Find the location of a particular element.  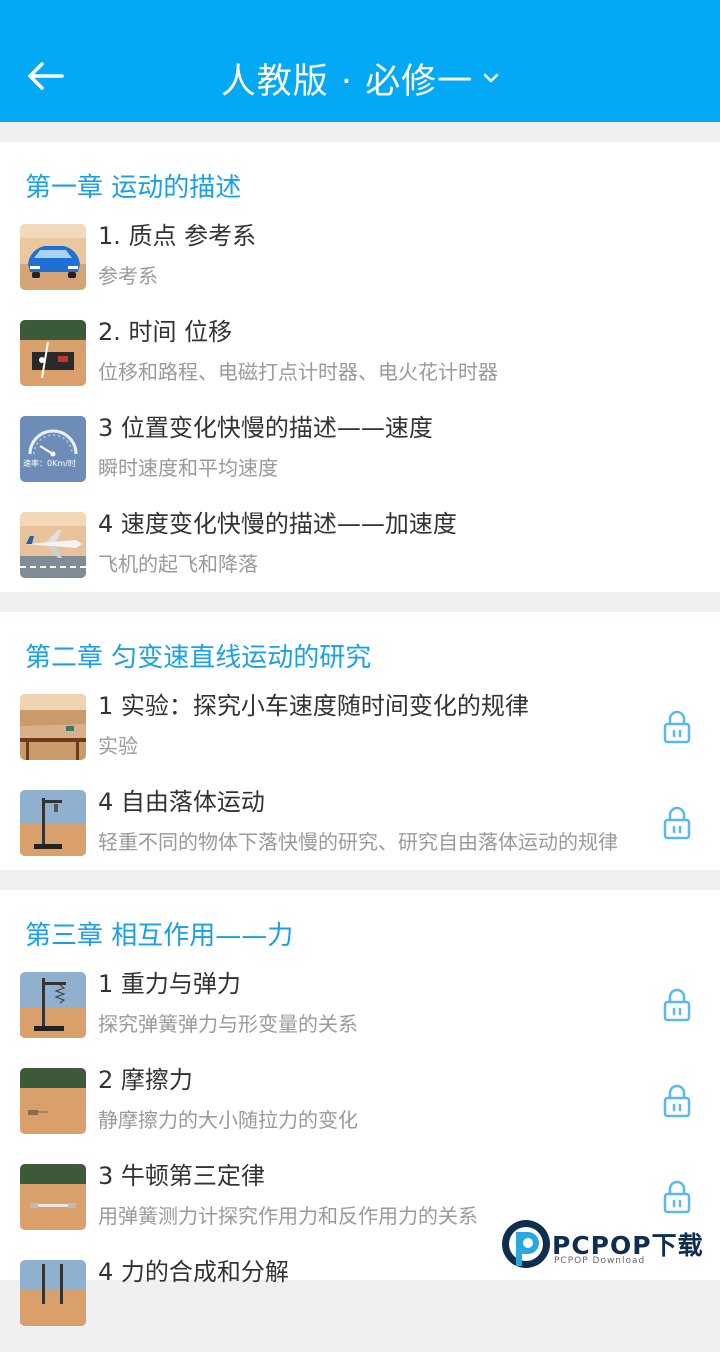

lesson-item: 1 实验：探究小车速度随时间变化的规律 实验 is located at coordinates (360, 739).